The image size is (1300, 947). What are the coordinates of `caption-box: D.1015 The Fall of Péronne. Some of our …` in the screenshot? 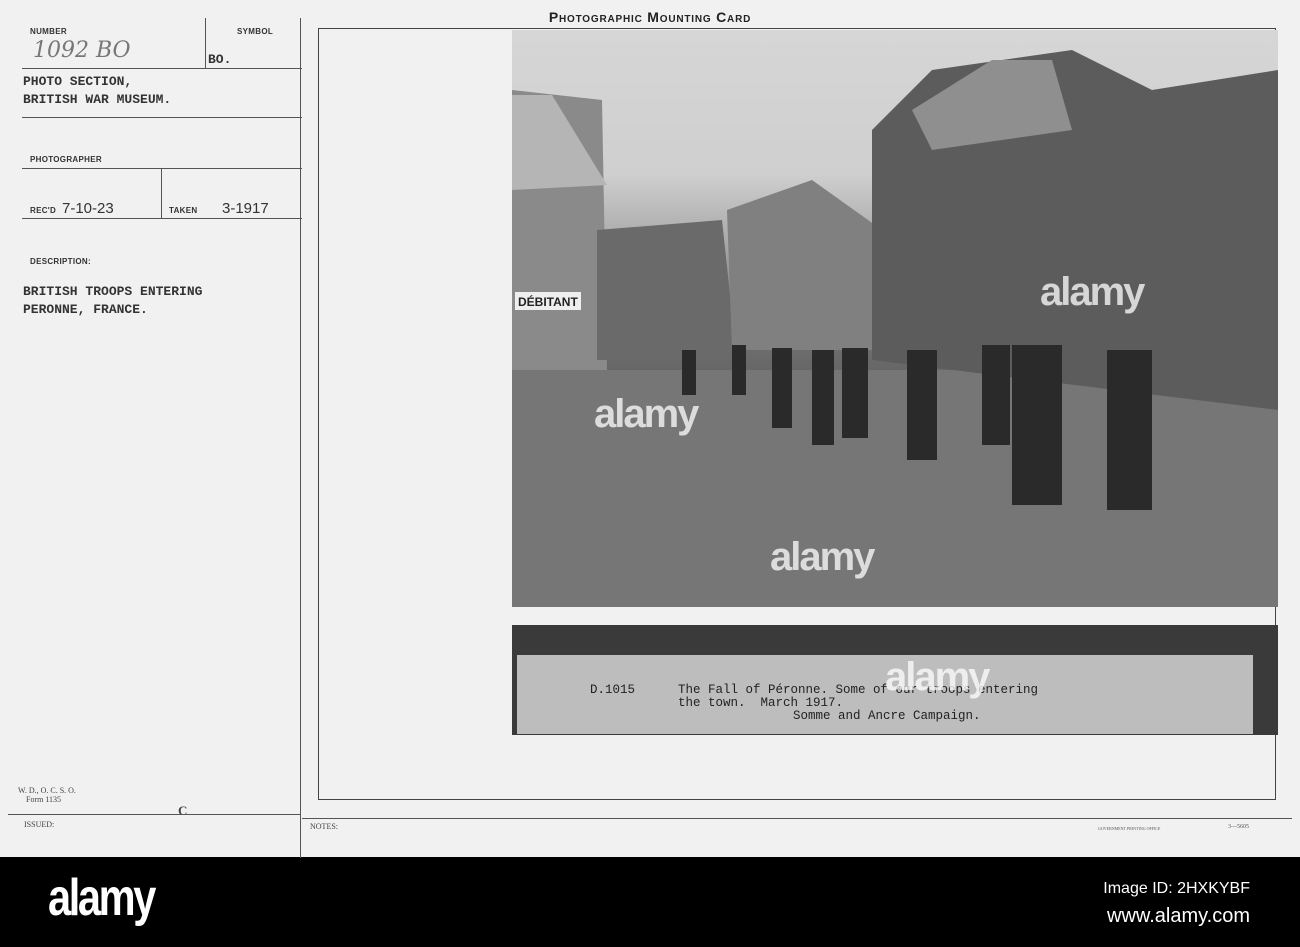 It's located at (885, 694).